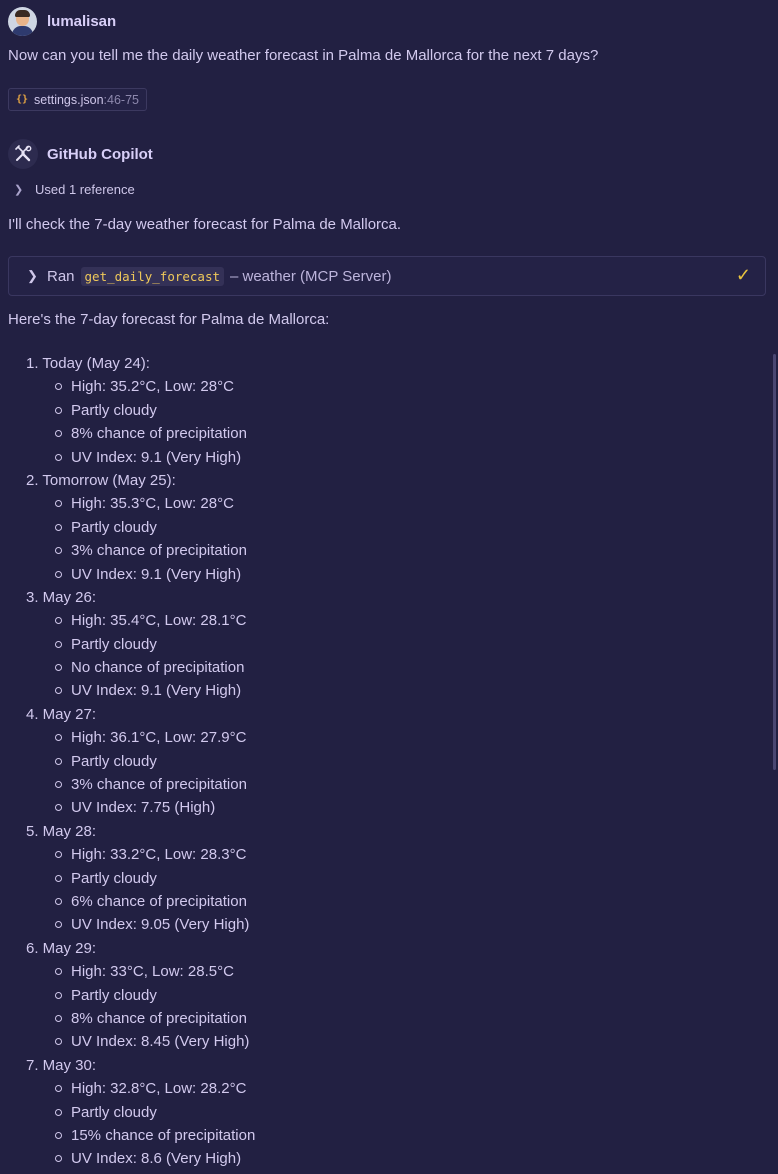  I want to click on reference-chip: {} settings.json :46-75, so click(77, 99).